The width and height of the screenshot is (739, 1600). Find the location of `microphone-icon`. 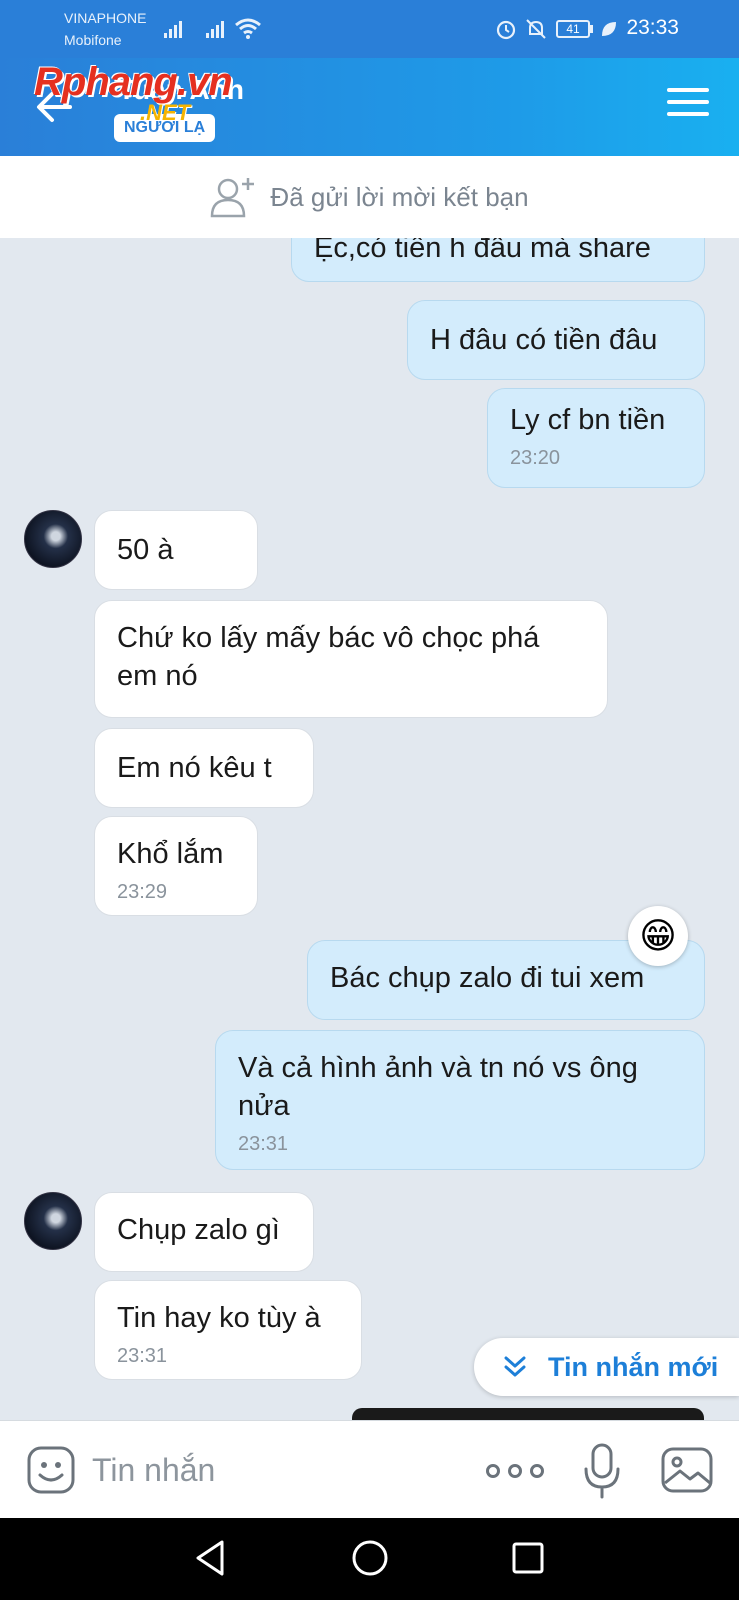

microphone-icon is located at coordinates (602, 1471).